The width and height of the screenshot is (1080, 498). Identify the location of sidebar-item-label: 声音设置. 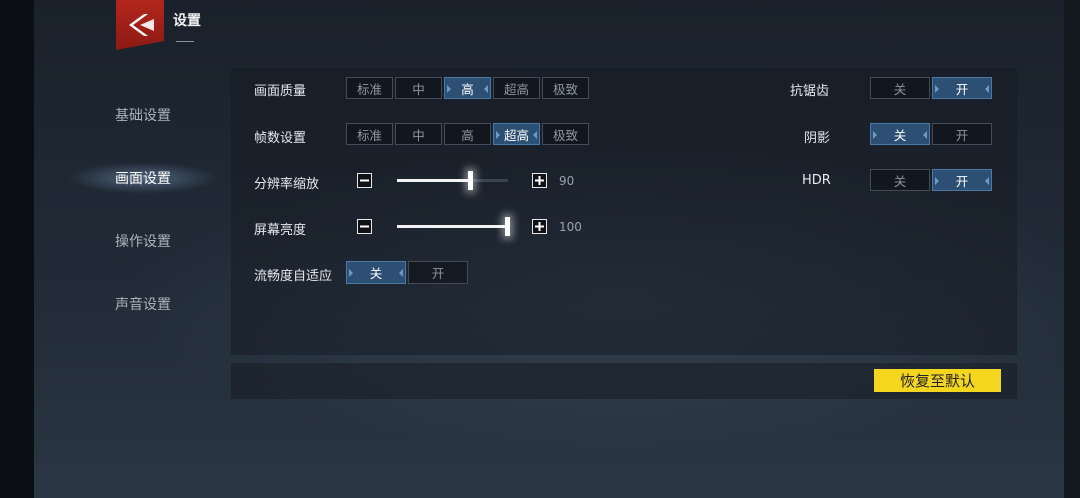
(143, 305).